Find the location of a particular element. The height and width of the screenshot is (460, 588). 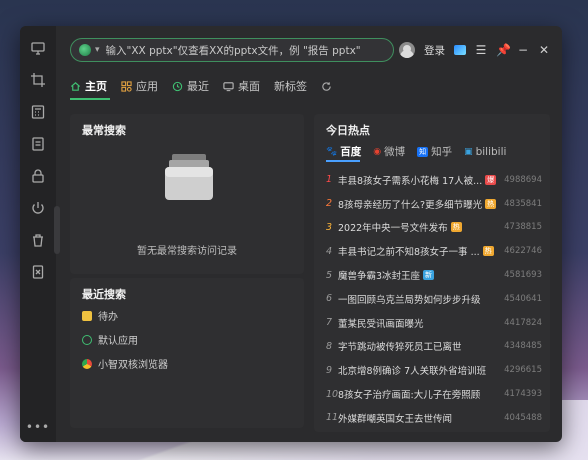

frequent-search-panel: 最常搜索 暂无最常搜索访问记录 is located at coordinates (187, 194).